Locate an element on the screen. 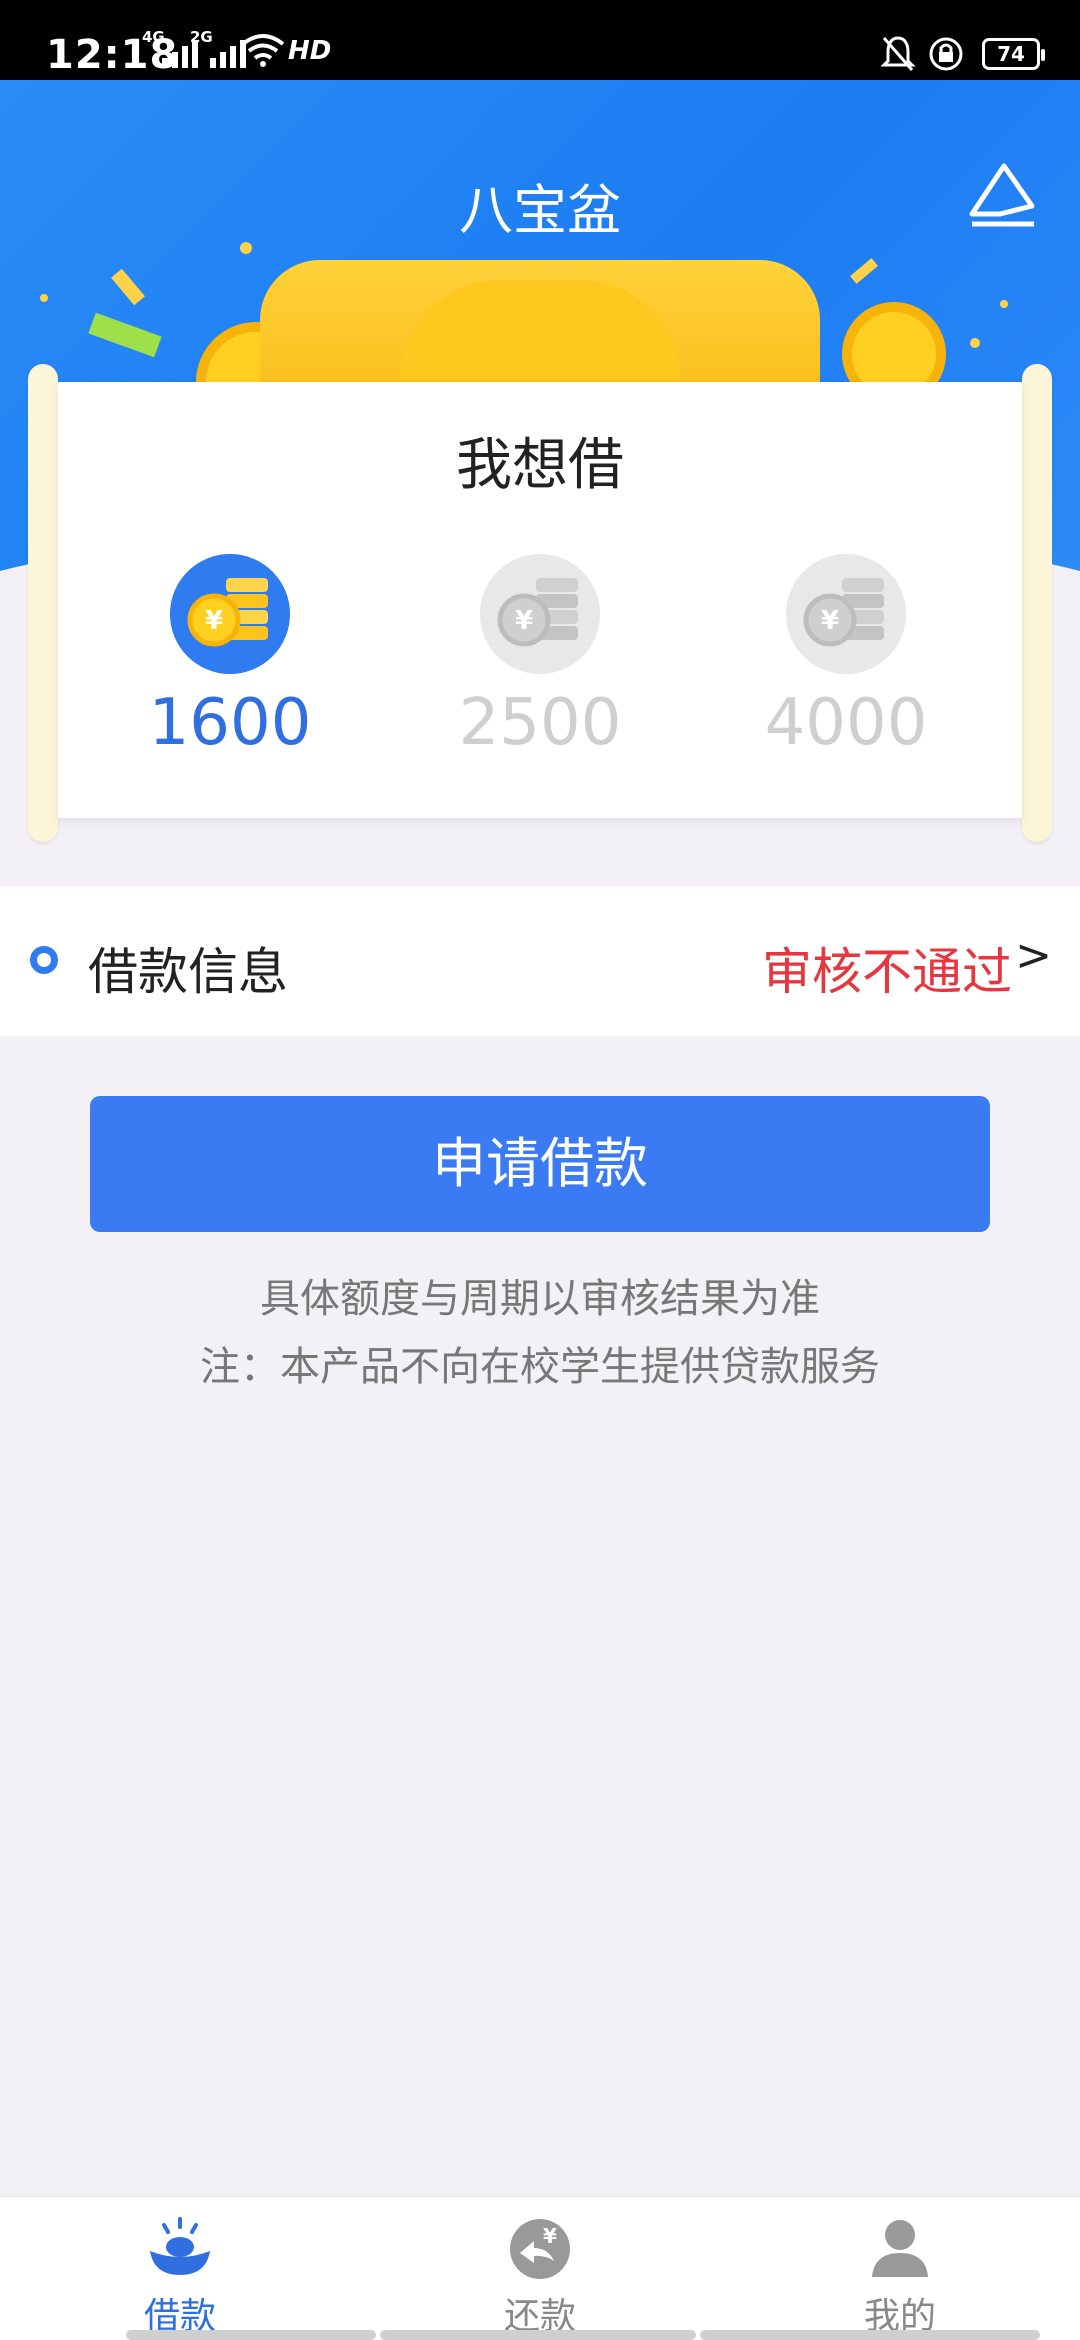 This screenshot has height=2340, width=1080. bottom-tab-bar: 借款 ¥ 还款 我的 is located at coordinates (540, 2268).